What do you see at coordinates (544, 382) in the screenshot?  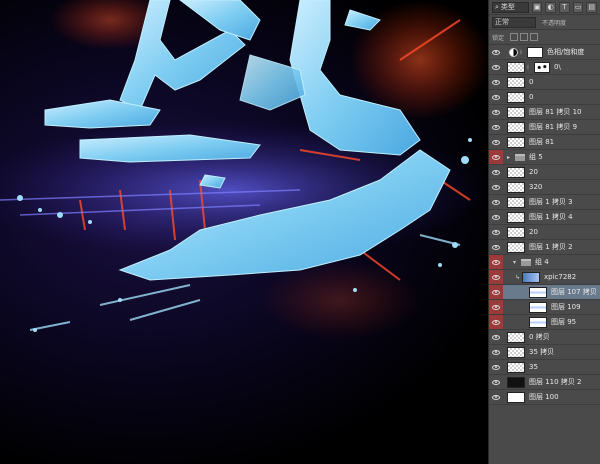 I see `layer-row: 图层 110 拷贝 2` at bounding box center [544, 382].